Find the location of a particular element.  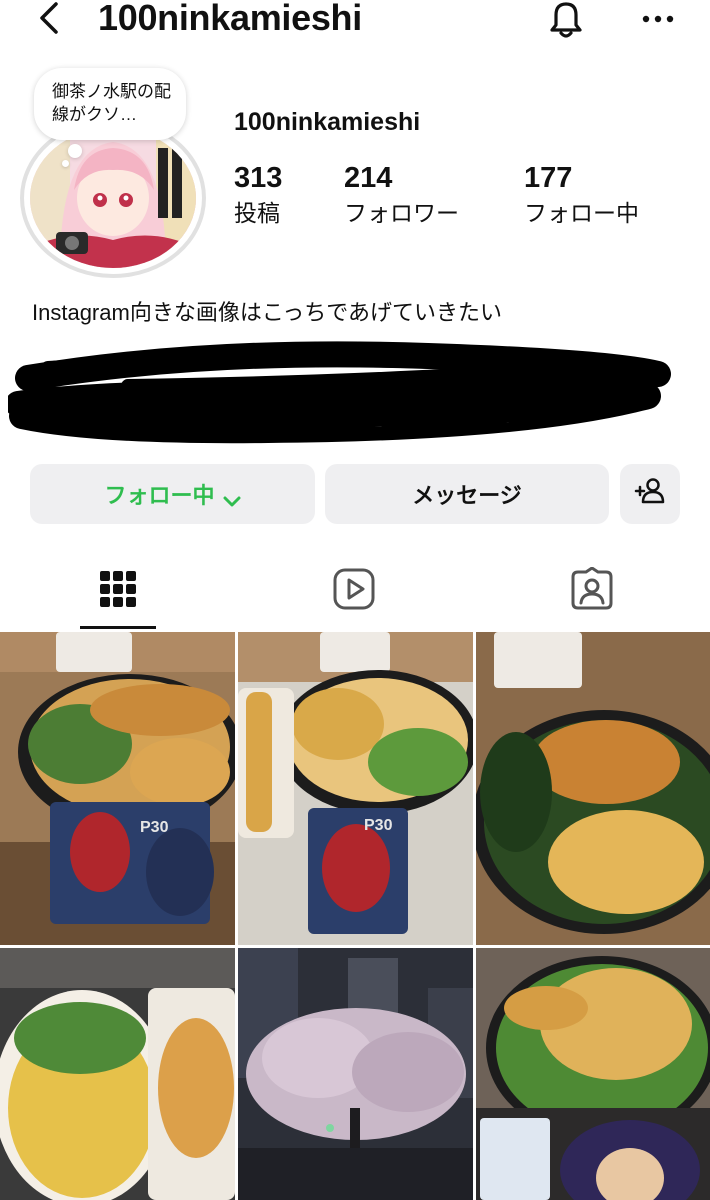

stat-posts-label: 投稿 is located at coordinates (257, 213).